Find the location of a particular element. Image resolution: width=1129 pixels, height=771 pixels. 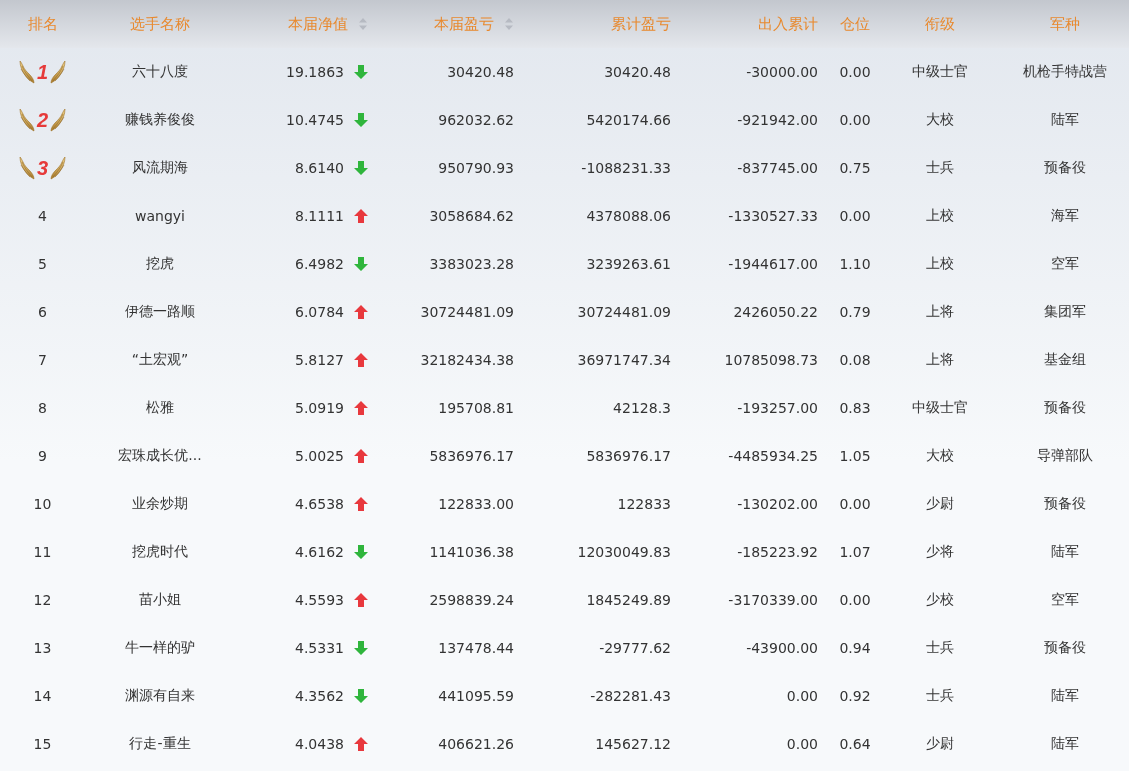

net-value: 4.6538 is located at coordinates (319, 504).